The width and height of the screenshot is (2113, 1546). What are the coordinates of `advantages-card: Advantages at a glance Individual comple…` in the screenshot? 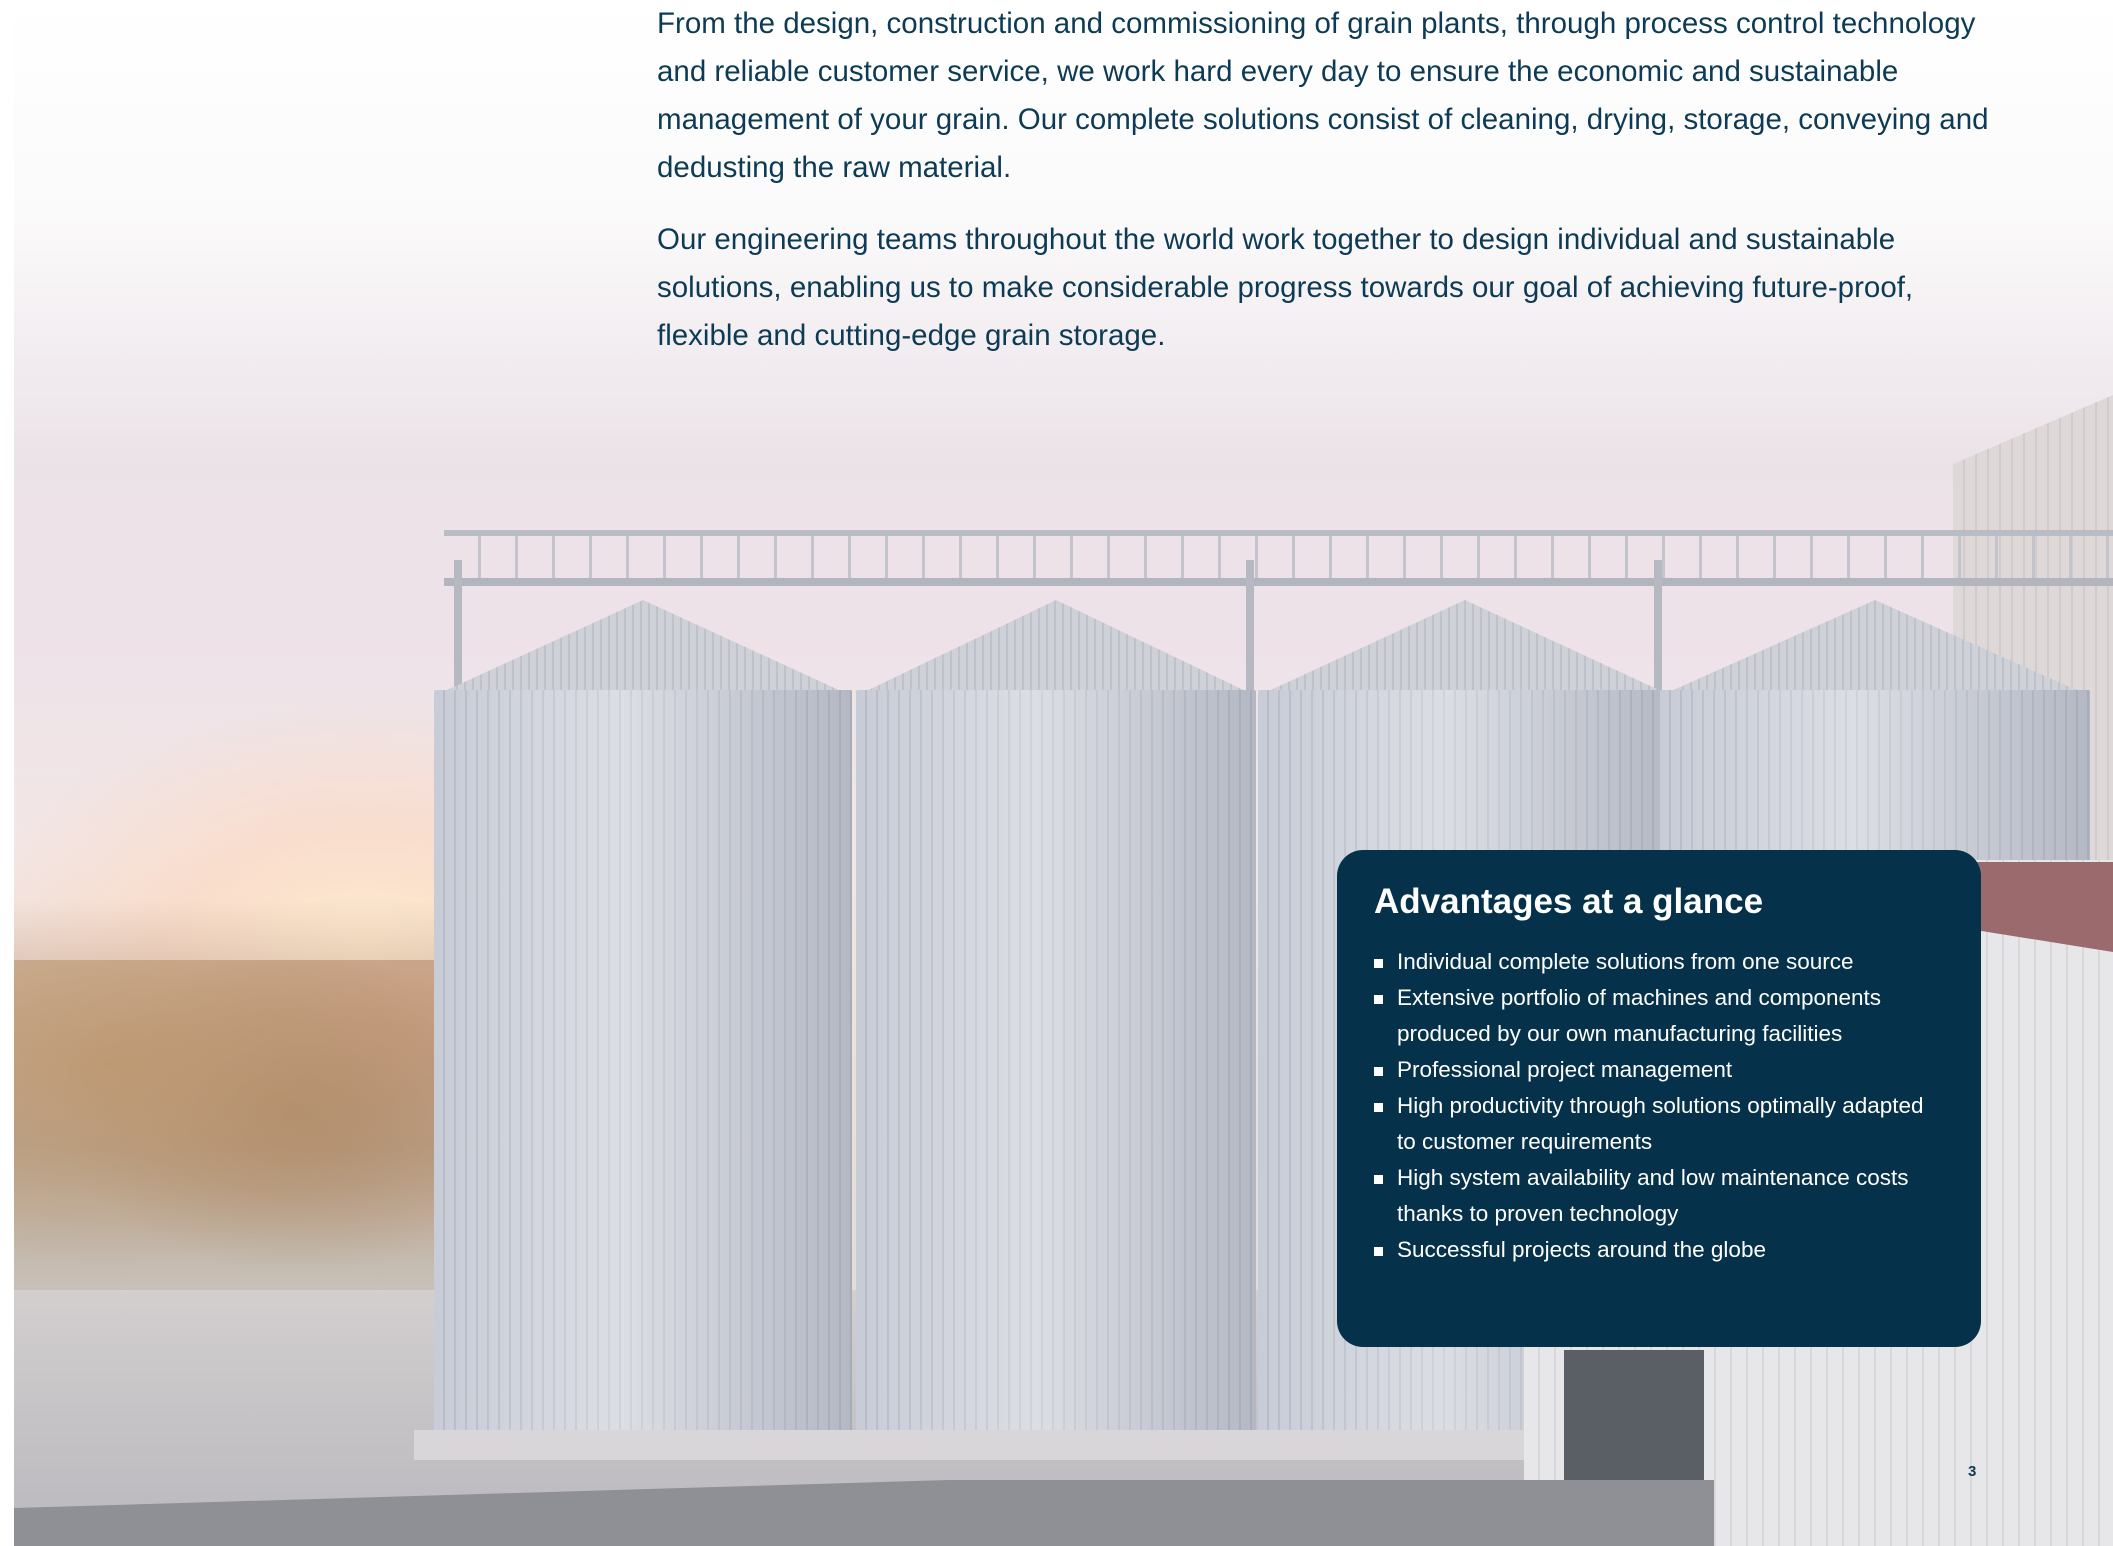 It's located at (1659, 1098).